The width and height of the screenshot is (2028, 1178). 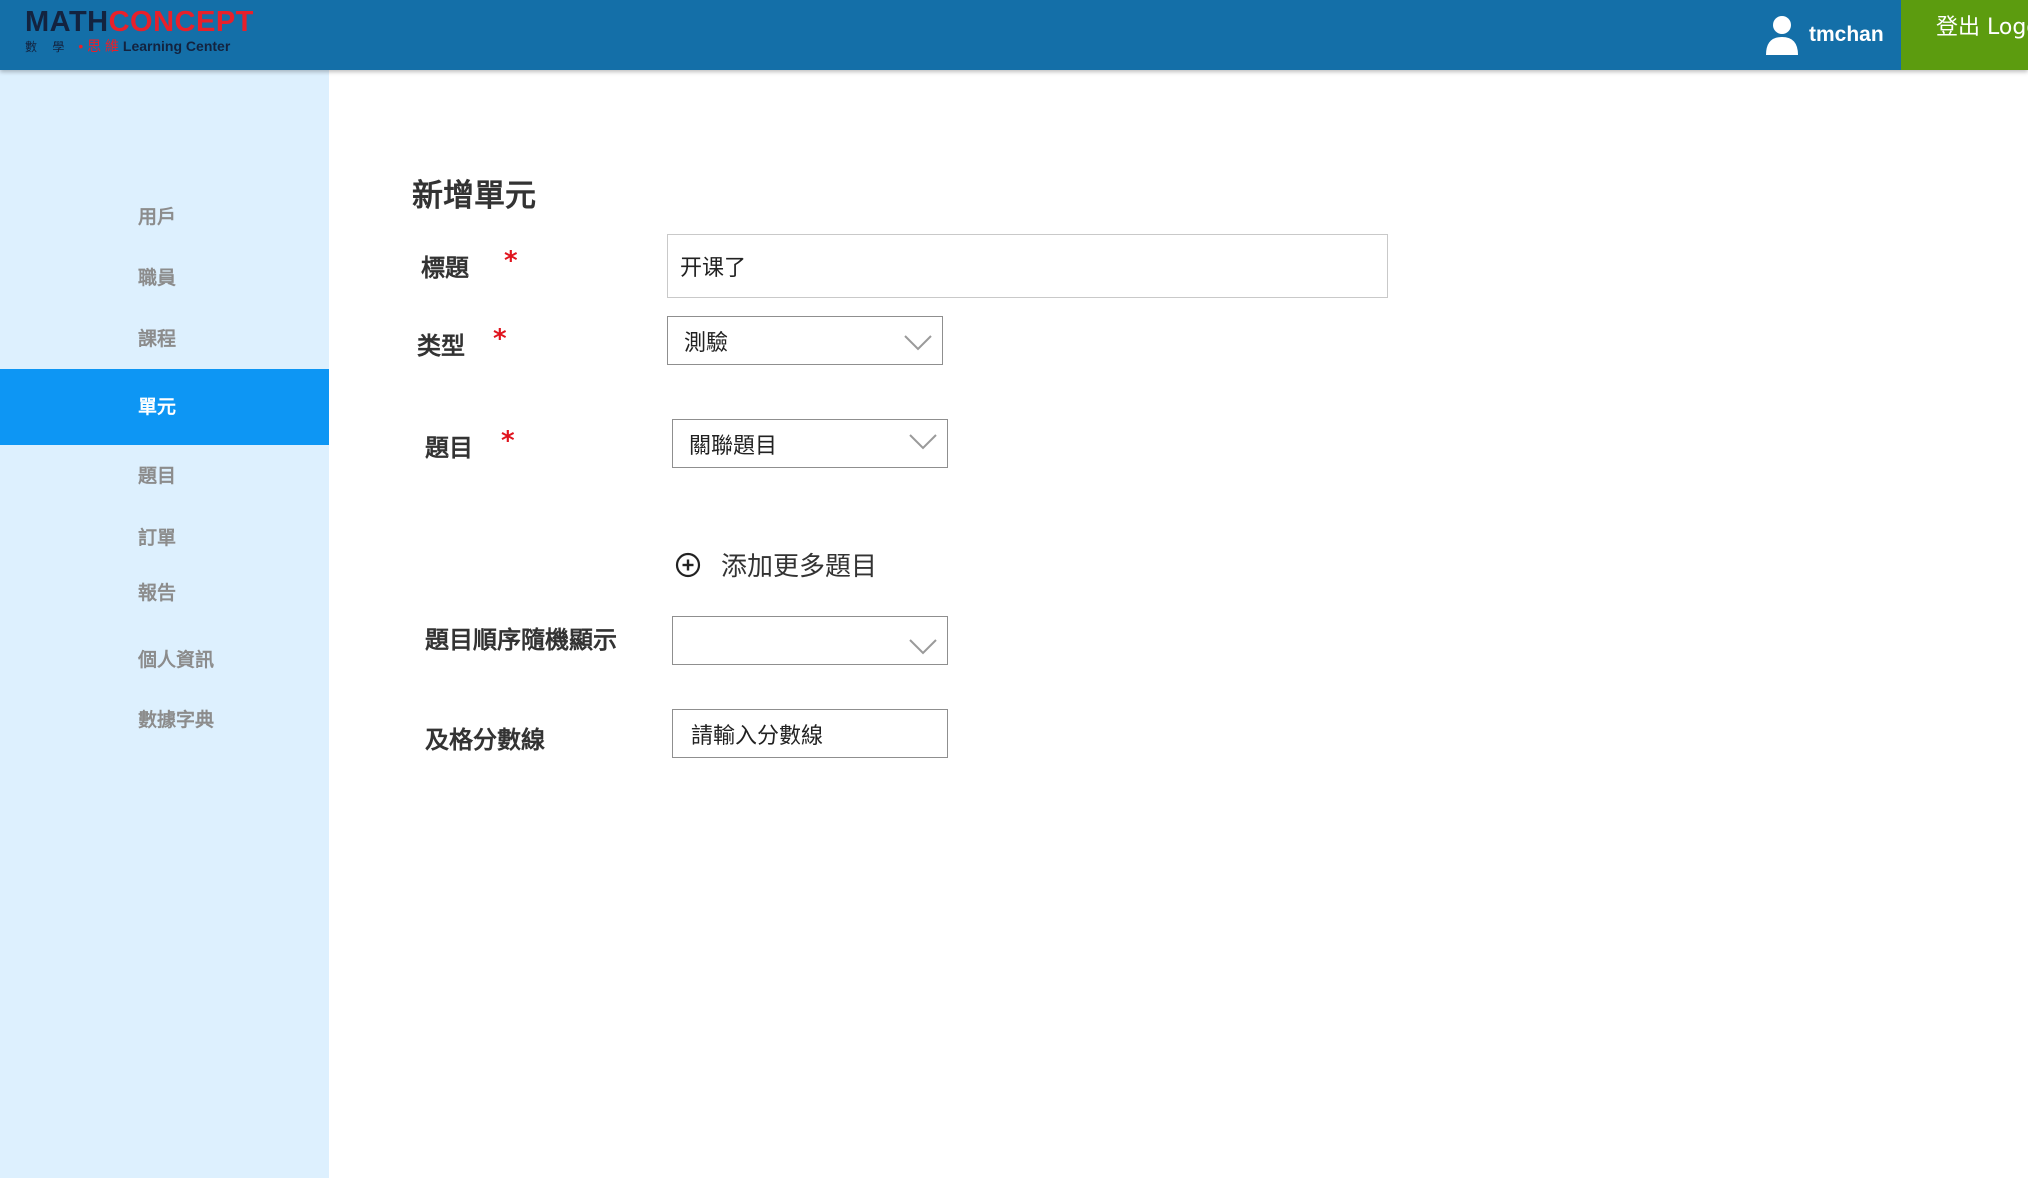 What do you see at coordinates (164, 476) in the screenshot?
I see `sidebar-item-questions: 題目` at bounding box center [164, 476].